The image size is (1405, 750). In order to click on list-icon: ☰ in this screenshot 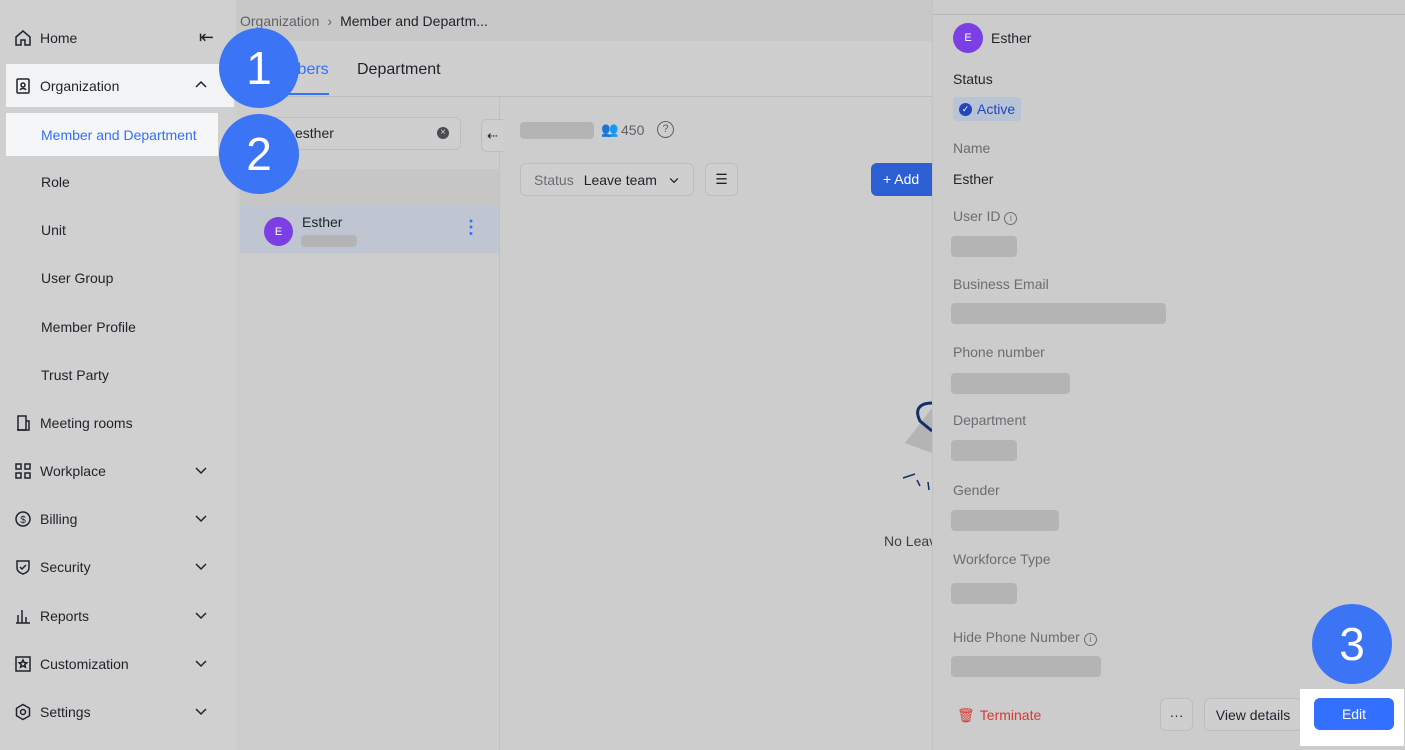, I will do `click(721, 179)`.